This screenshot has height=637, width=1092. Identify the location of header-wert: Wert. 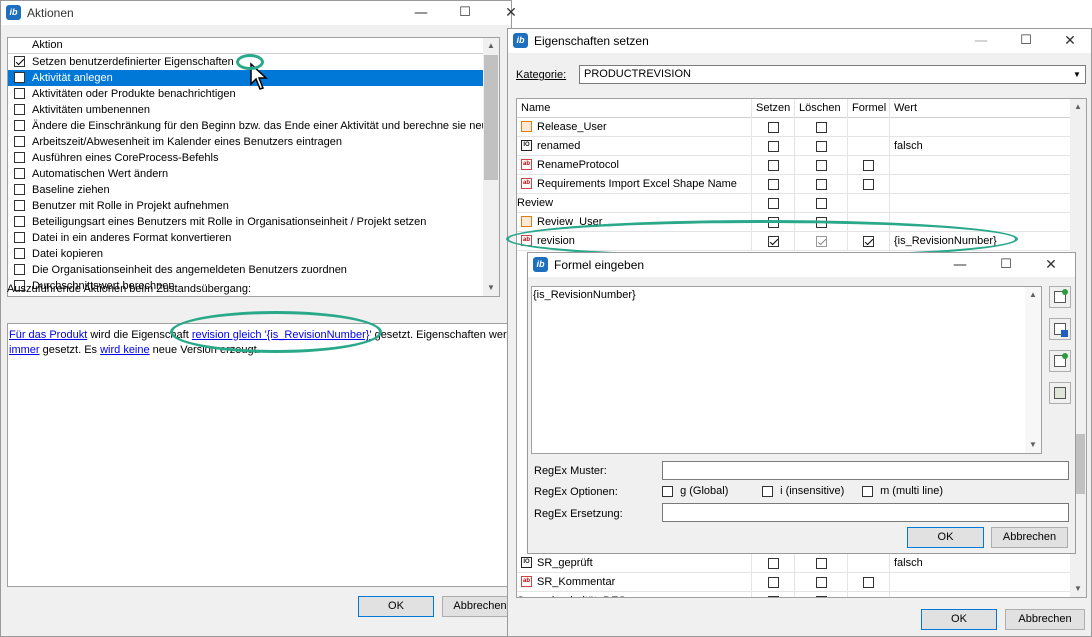
(981, 108).